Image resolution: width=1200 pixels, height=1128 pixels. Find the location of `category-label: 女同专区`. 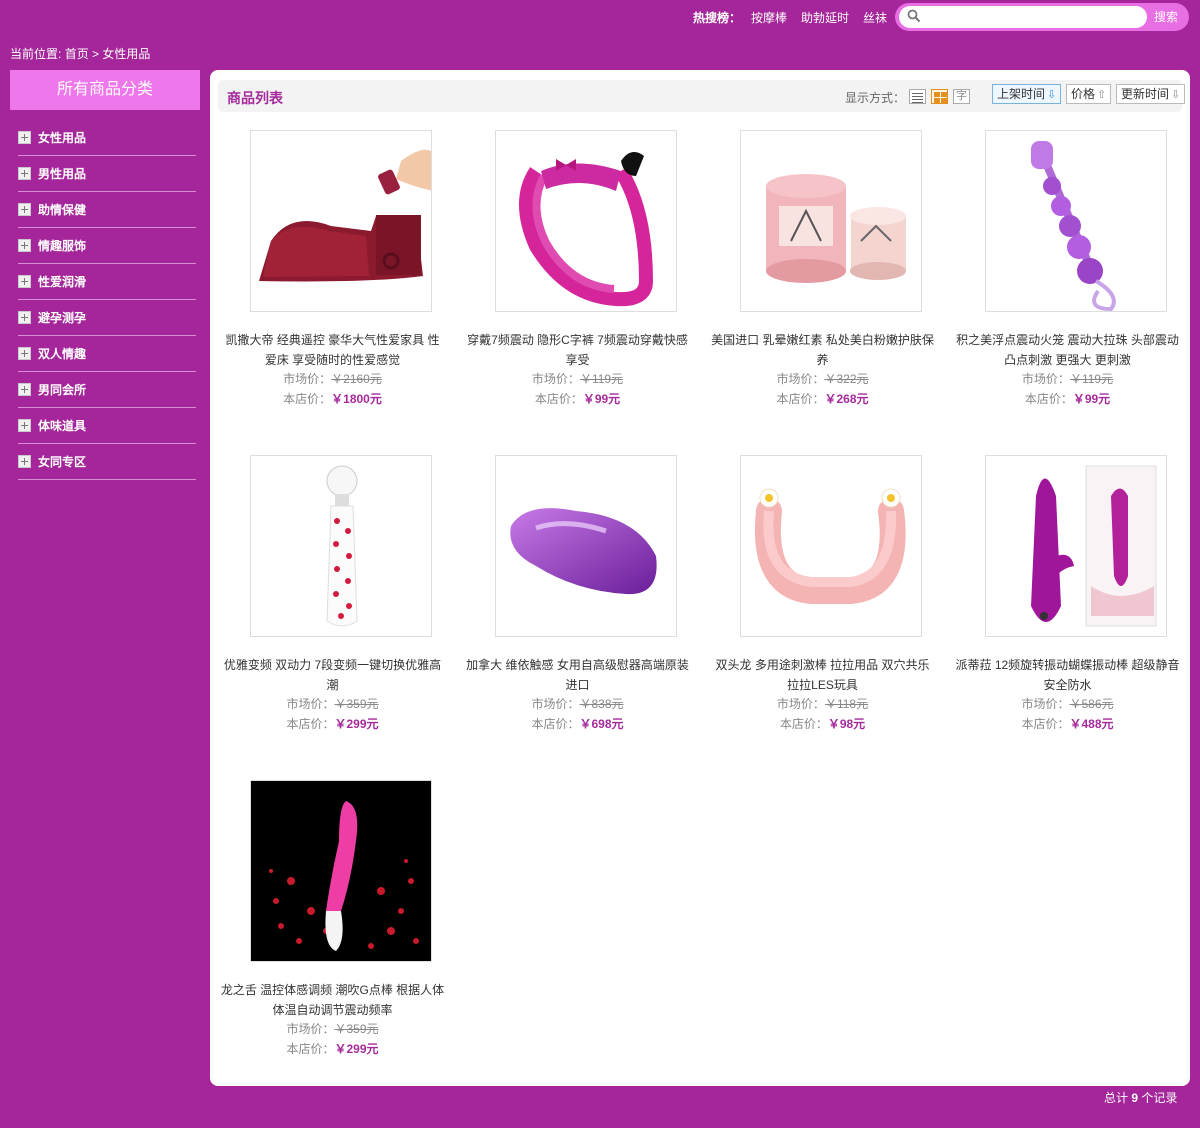

category-label: 女同专区 is located at coordinates (62, 462).